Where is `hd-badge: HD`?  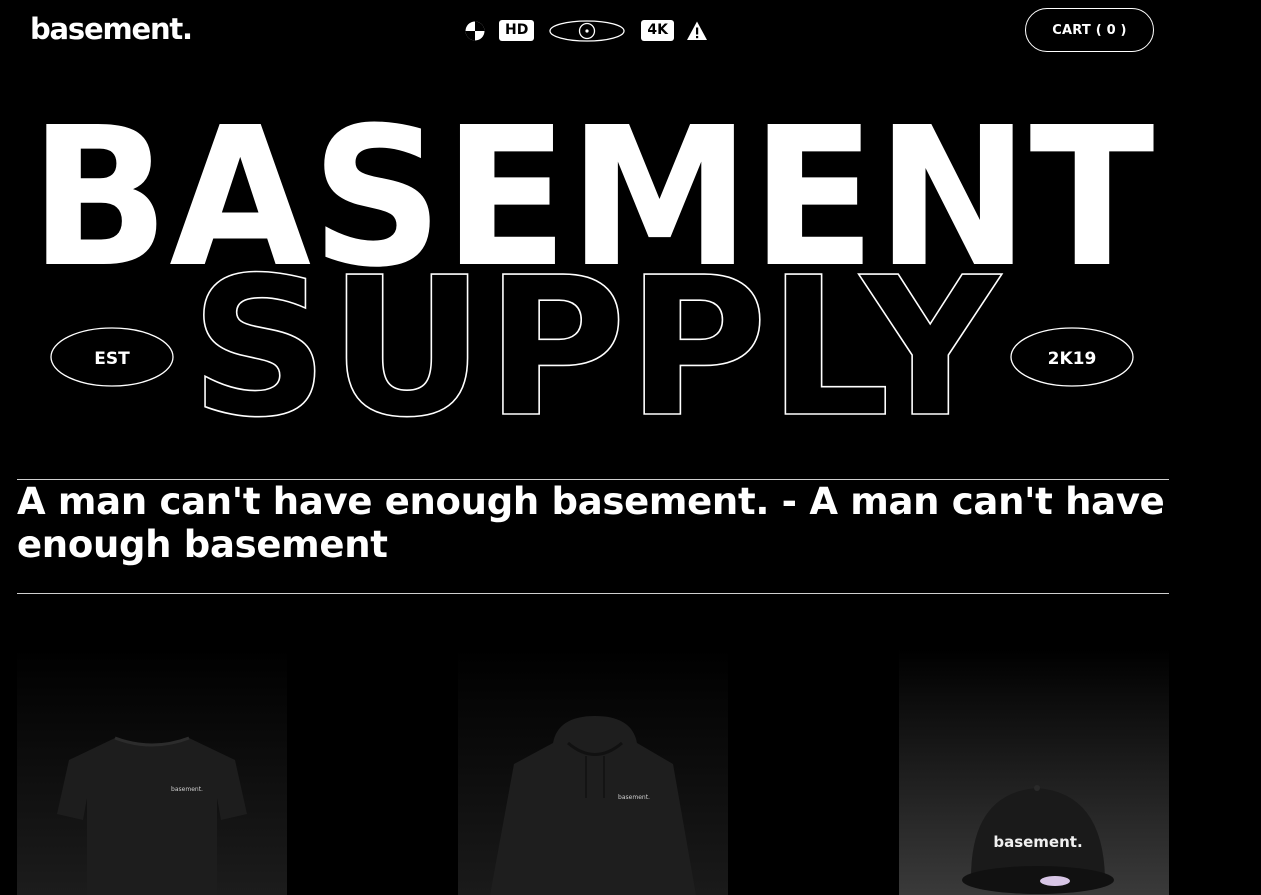
hd-badge: HD is located at coordinates (517, 30).